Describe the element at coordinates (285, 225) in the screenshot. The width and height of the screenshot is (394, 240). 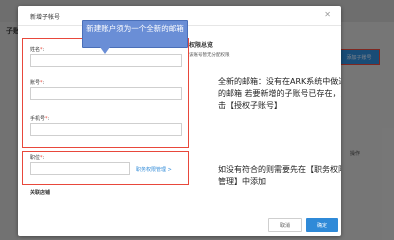
I see `cancel-button: 取消` at that location.